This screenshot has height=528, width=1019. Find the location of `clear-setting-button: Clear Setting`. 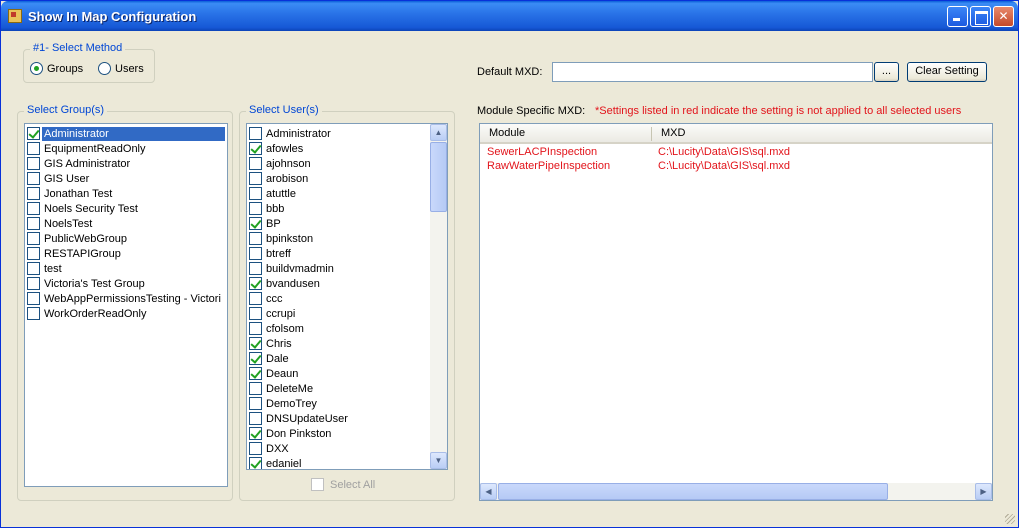

clear-setting-button: Clear Setting is located at coordinates (947, 72).